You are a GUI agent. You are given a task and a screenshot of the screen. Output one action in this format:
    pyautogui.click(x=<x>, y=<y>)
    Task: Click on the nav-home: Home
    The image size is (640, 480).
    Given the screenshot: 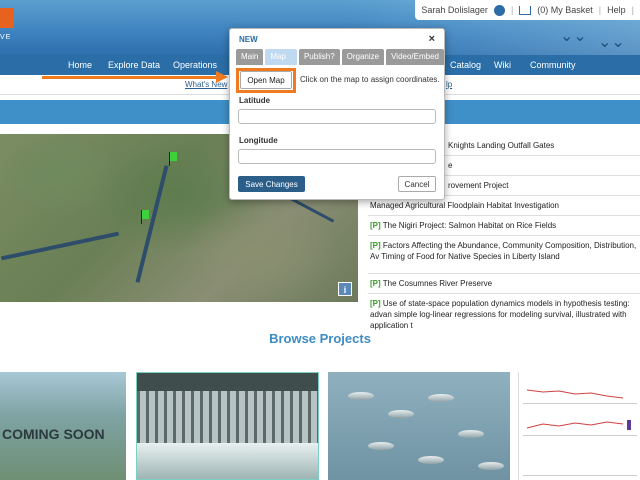 What is the action you would take?
    pyautogui.click(x=80, y=65)
    